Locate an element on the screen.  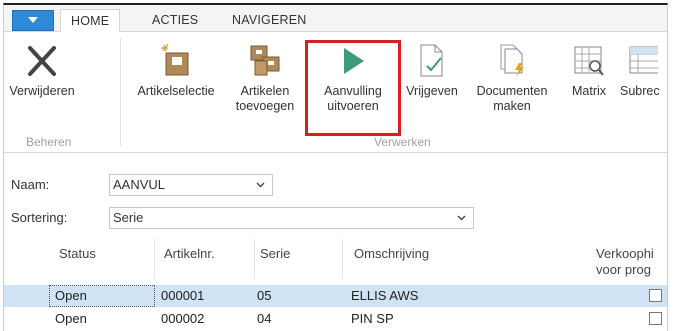
verwijderen-button: Verwijderen is located at coordinates (42, 70).